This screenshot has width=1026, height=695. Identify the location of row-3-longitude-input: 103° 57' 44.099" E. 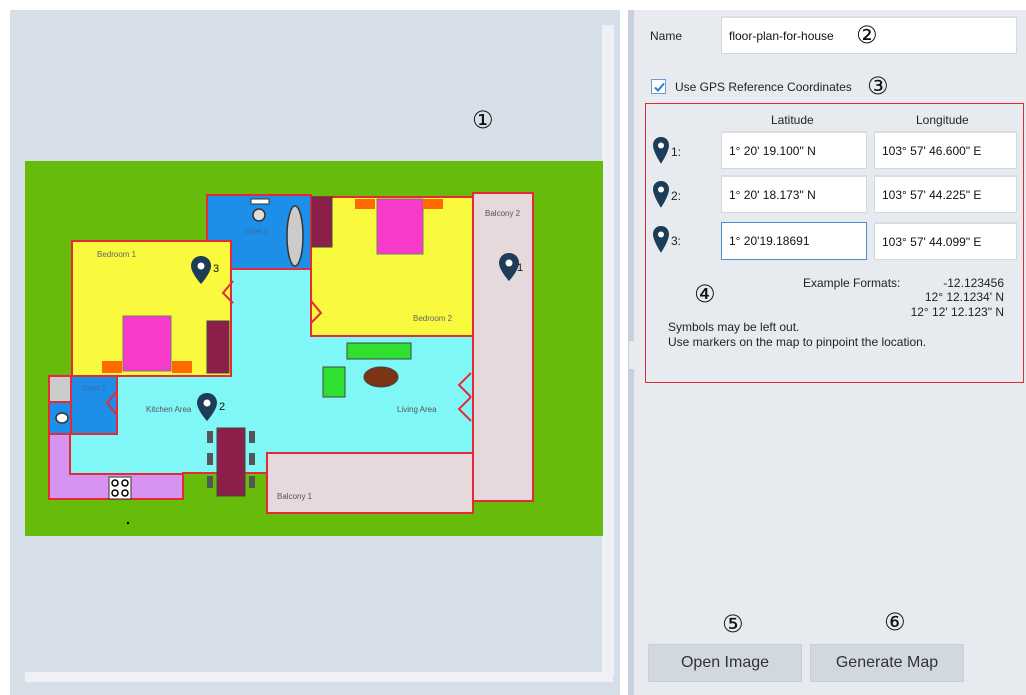
(945, 241).